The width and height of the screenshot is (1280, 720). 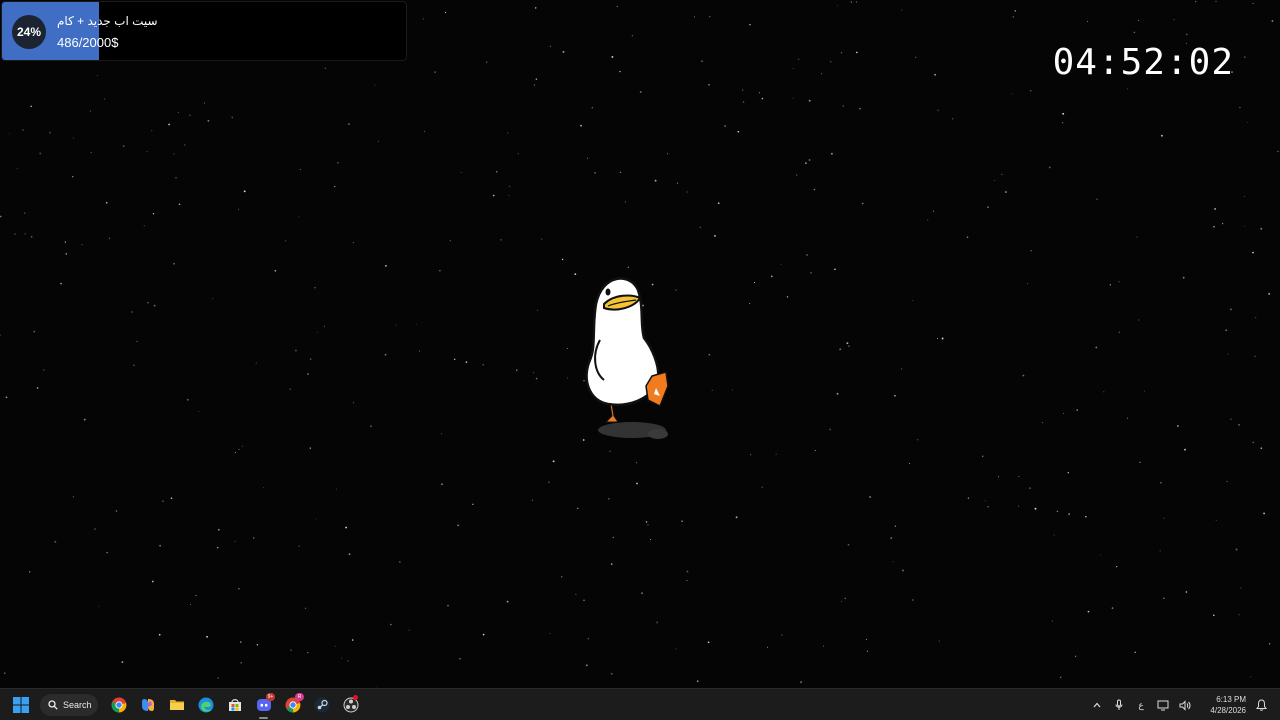 I want to click on microphone-icon, so click(x=1119, y=704).